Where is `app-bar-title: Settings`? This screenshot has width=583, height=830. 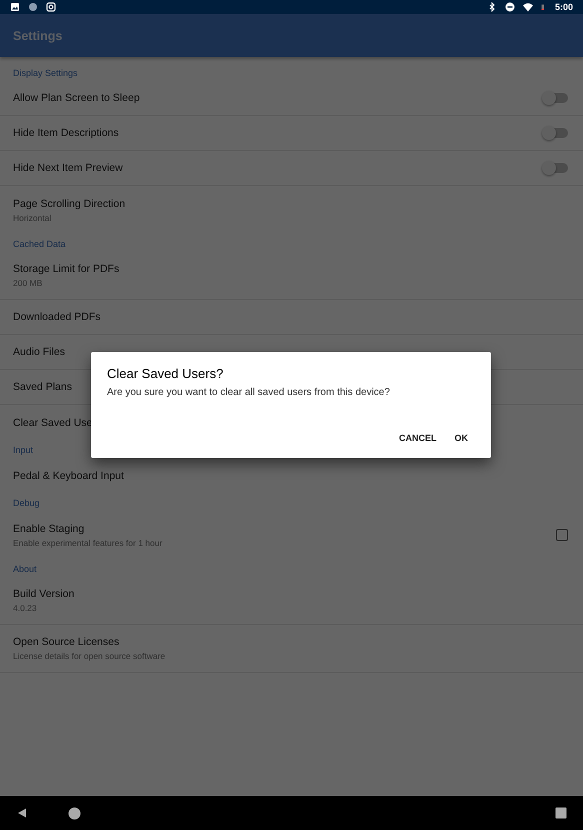 app-bar-title: Settings is located at coordinates (37, 35).